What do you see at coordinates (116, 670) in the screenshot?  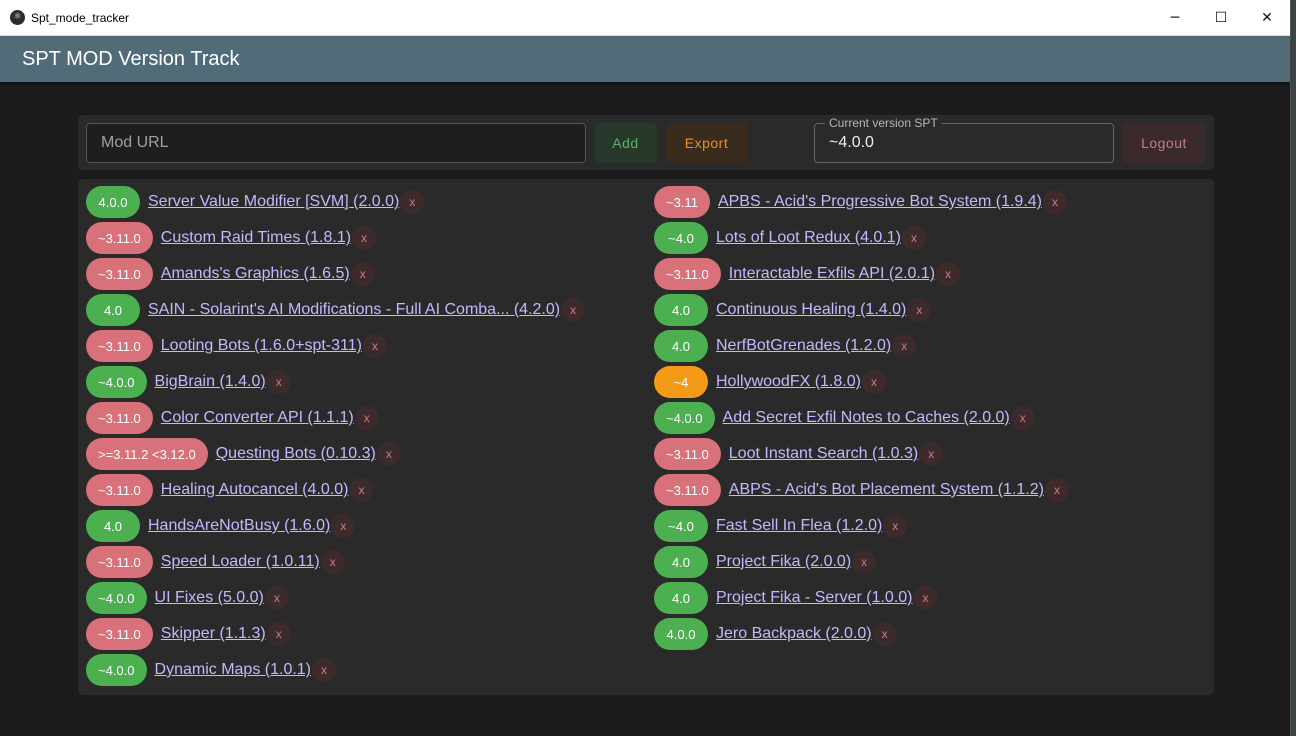 I see `version-badge: ~4.0.0` at bounding box center [116, 670].